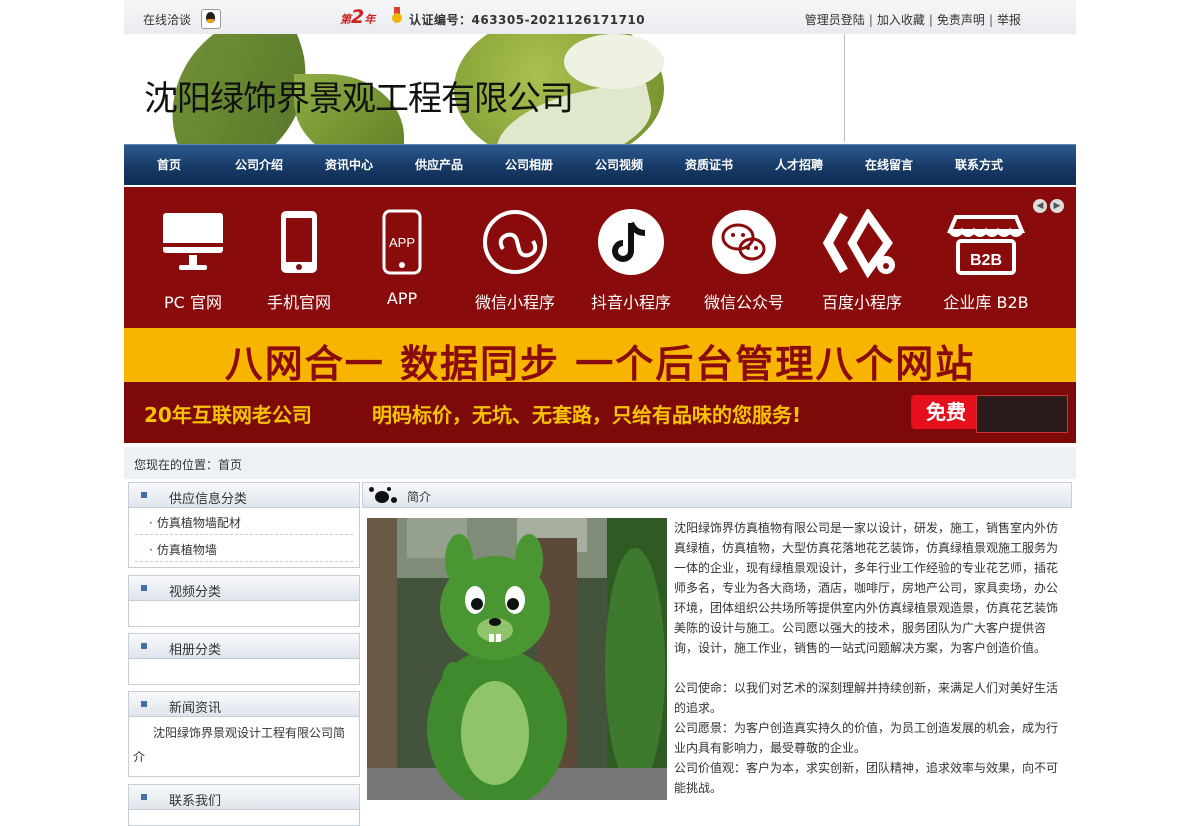 The image size is (1200, 826). I want to click on nav-news: 资讯中心, so click(349, 164).